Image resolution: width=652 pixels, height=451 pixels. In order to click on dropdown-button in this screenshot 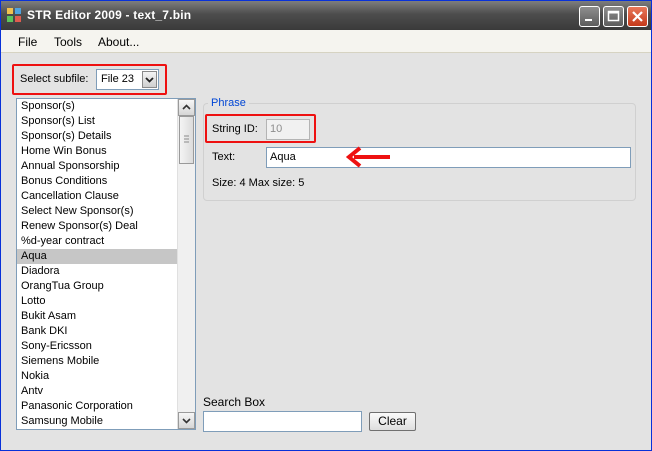, I will do `click(149, 79)`.